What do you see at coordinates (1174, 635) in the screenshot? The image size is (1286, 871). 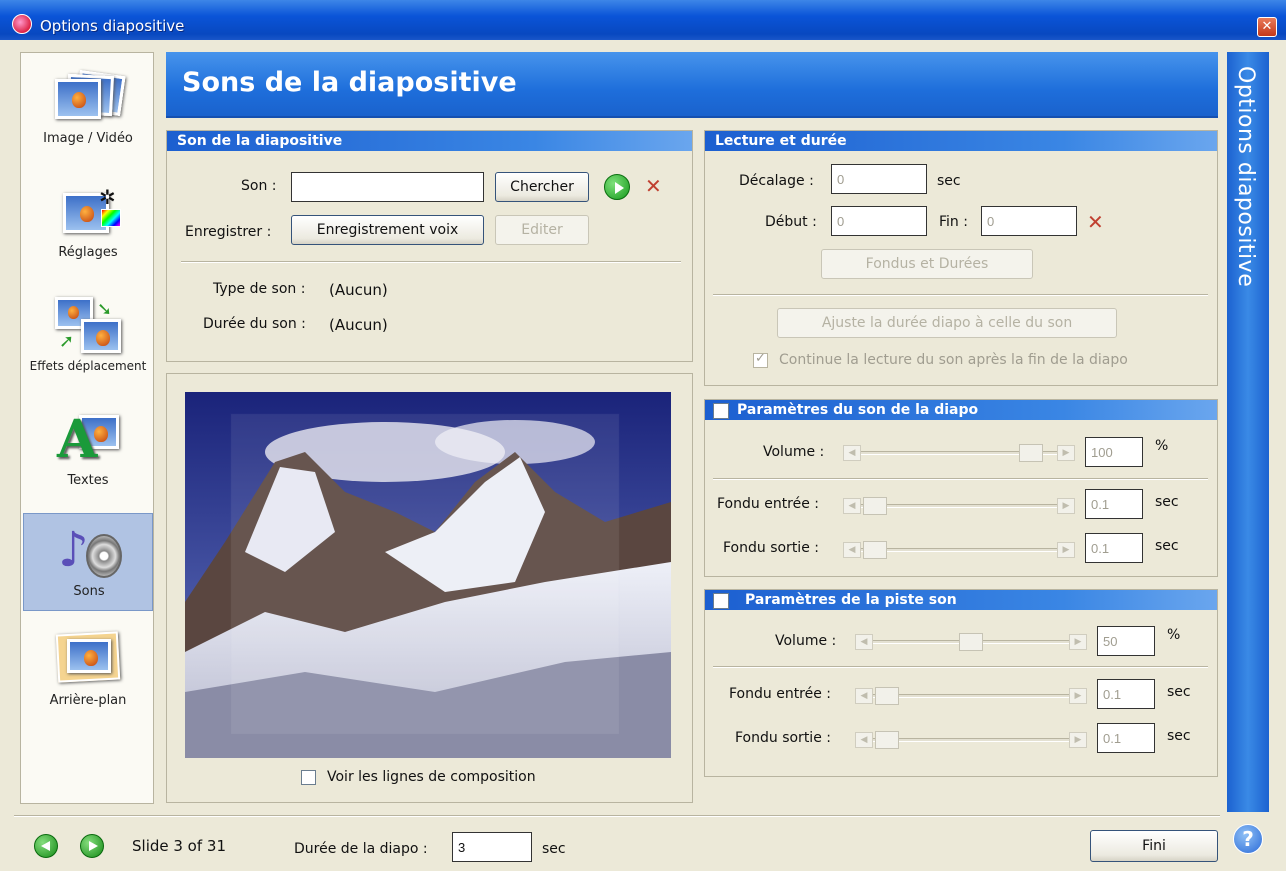 I see `track-volume-unit: %` at bounding box center [1174, 635].